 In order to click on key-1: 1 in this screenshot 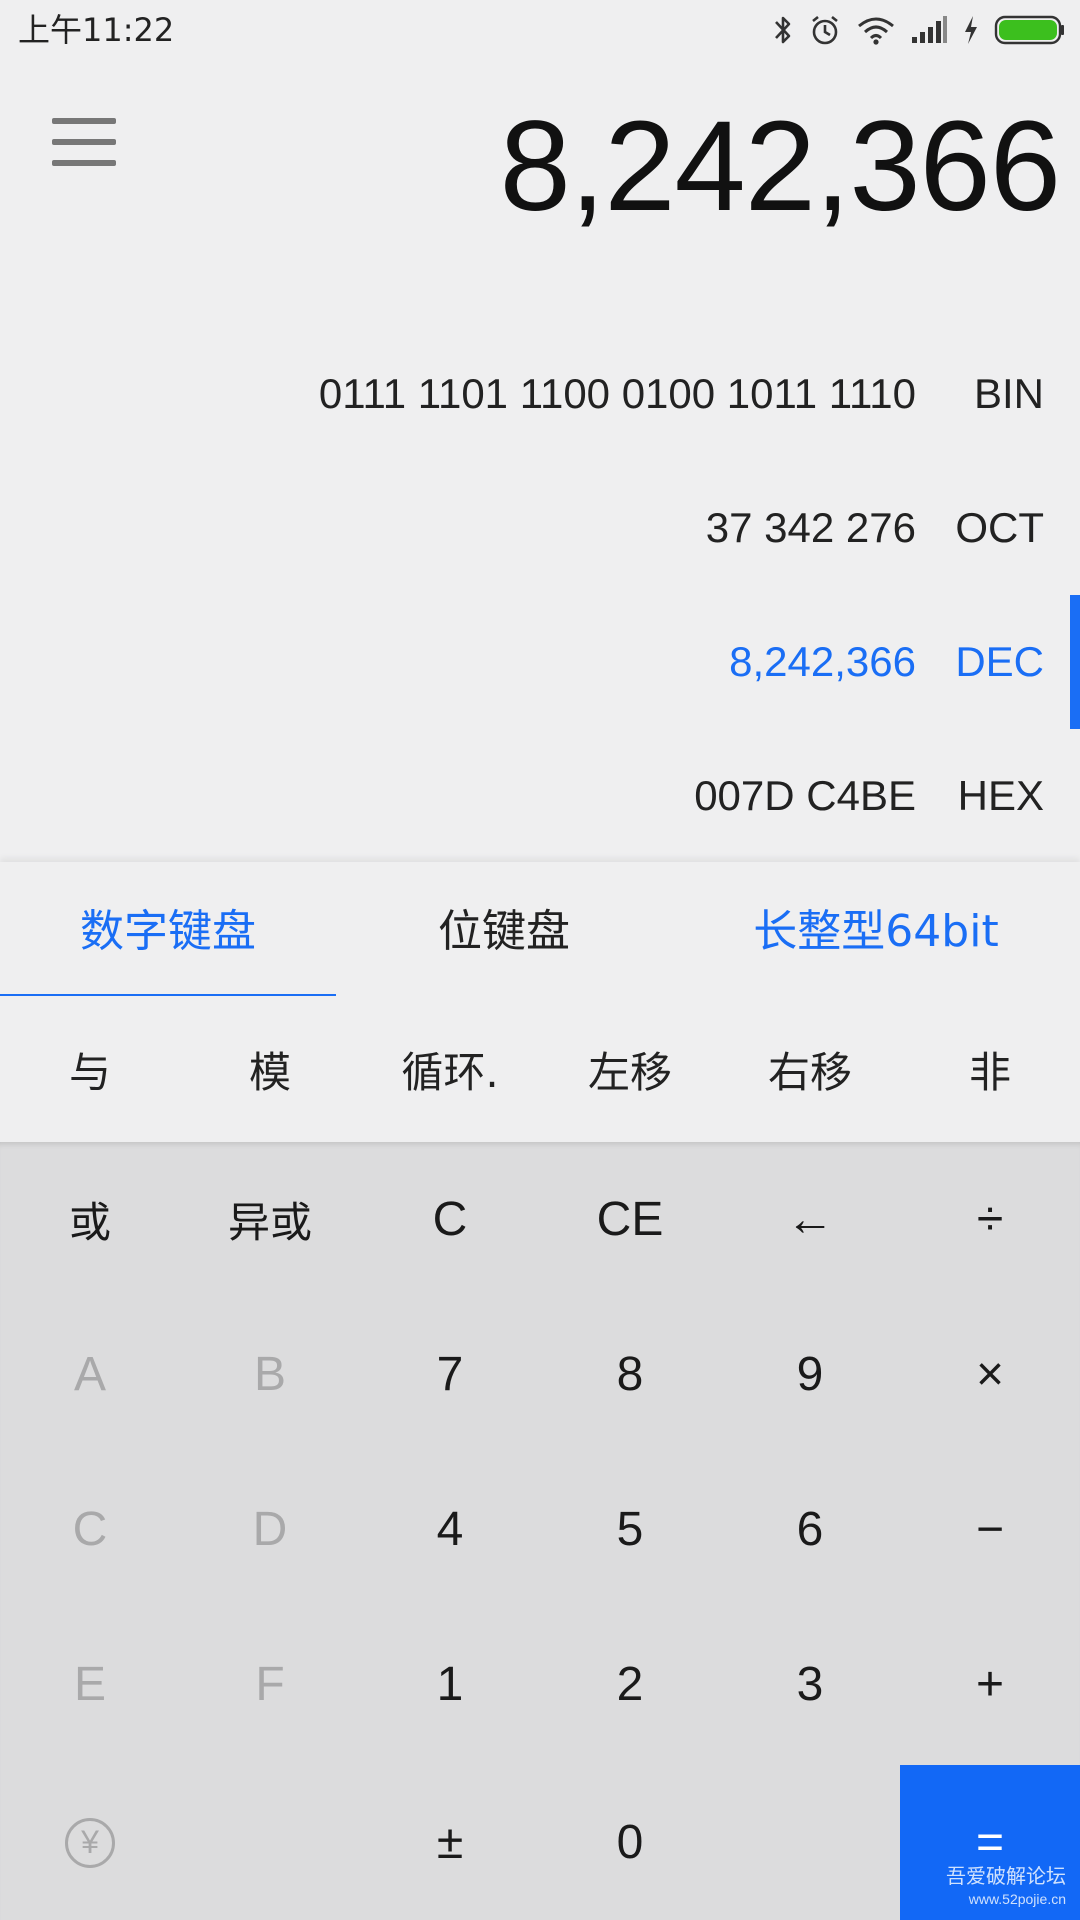, I will do `click(450, 1684)`.